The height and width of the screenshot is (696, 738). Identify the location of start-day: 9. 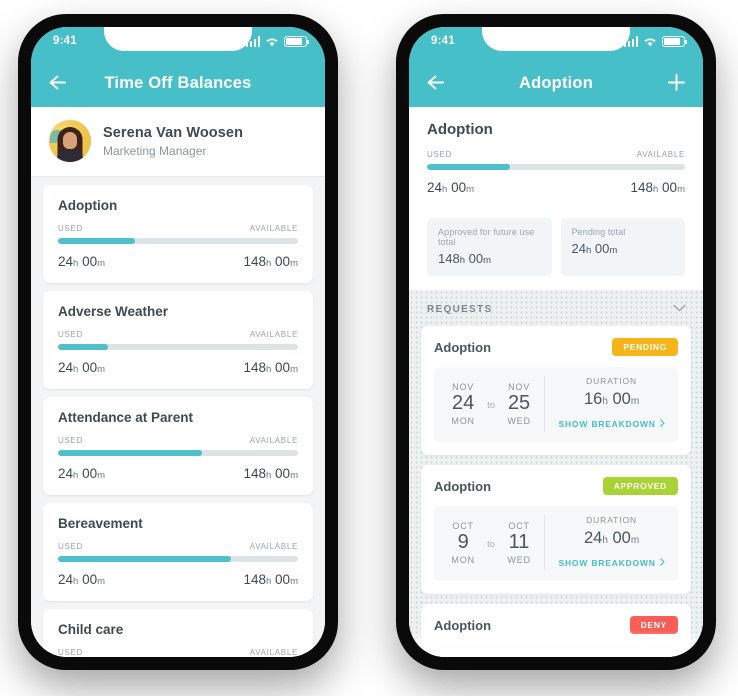
(463, 542).